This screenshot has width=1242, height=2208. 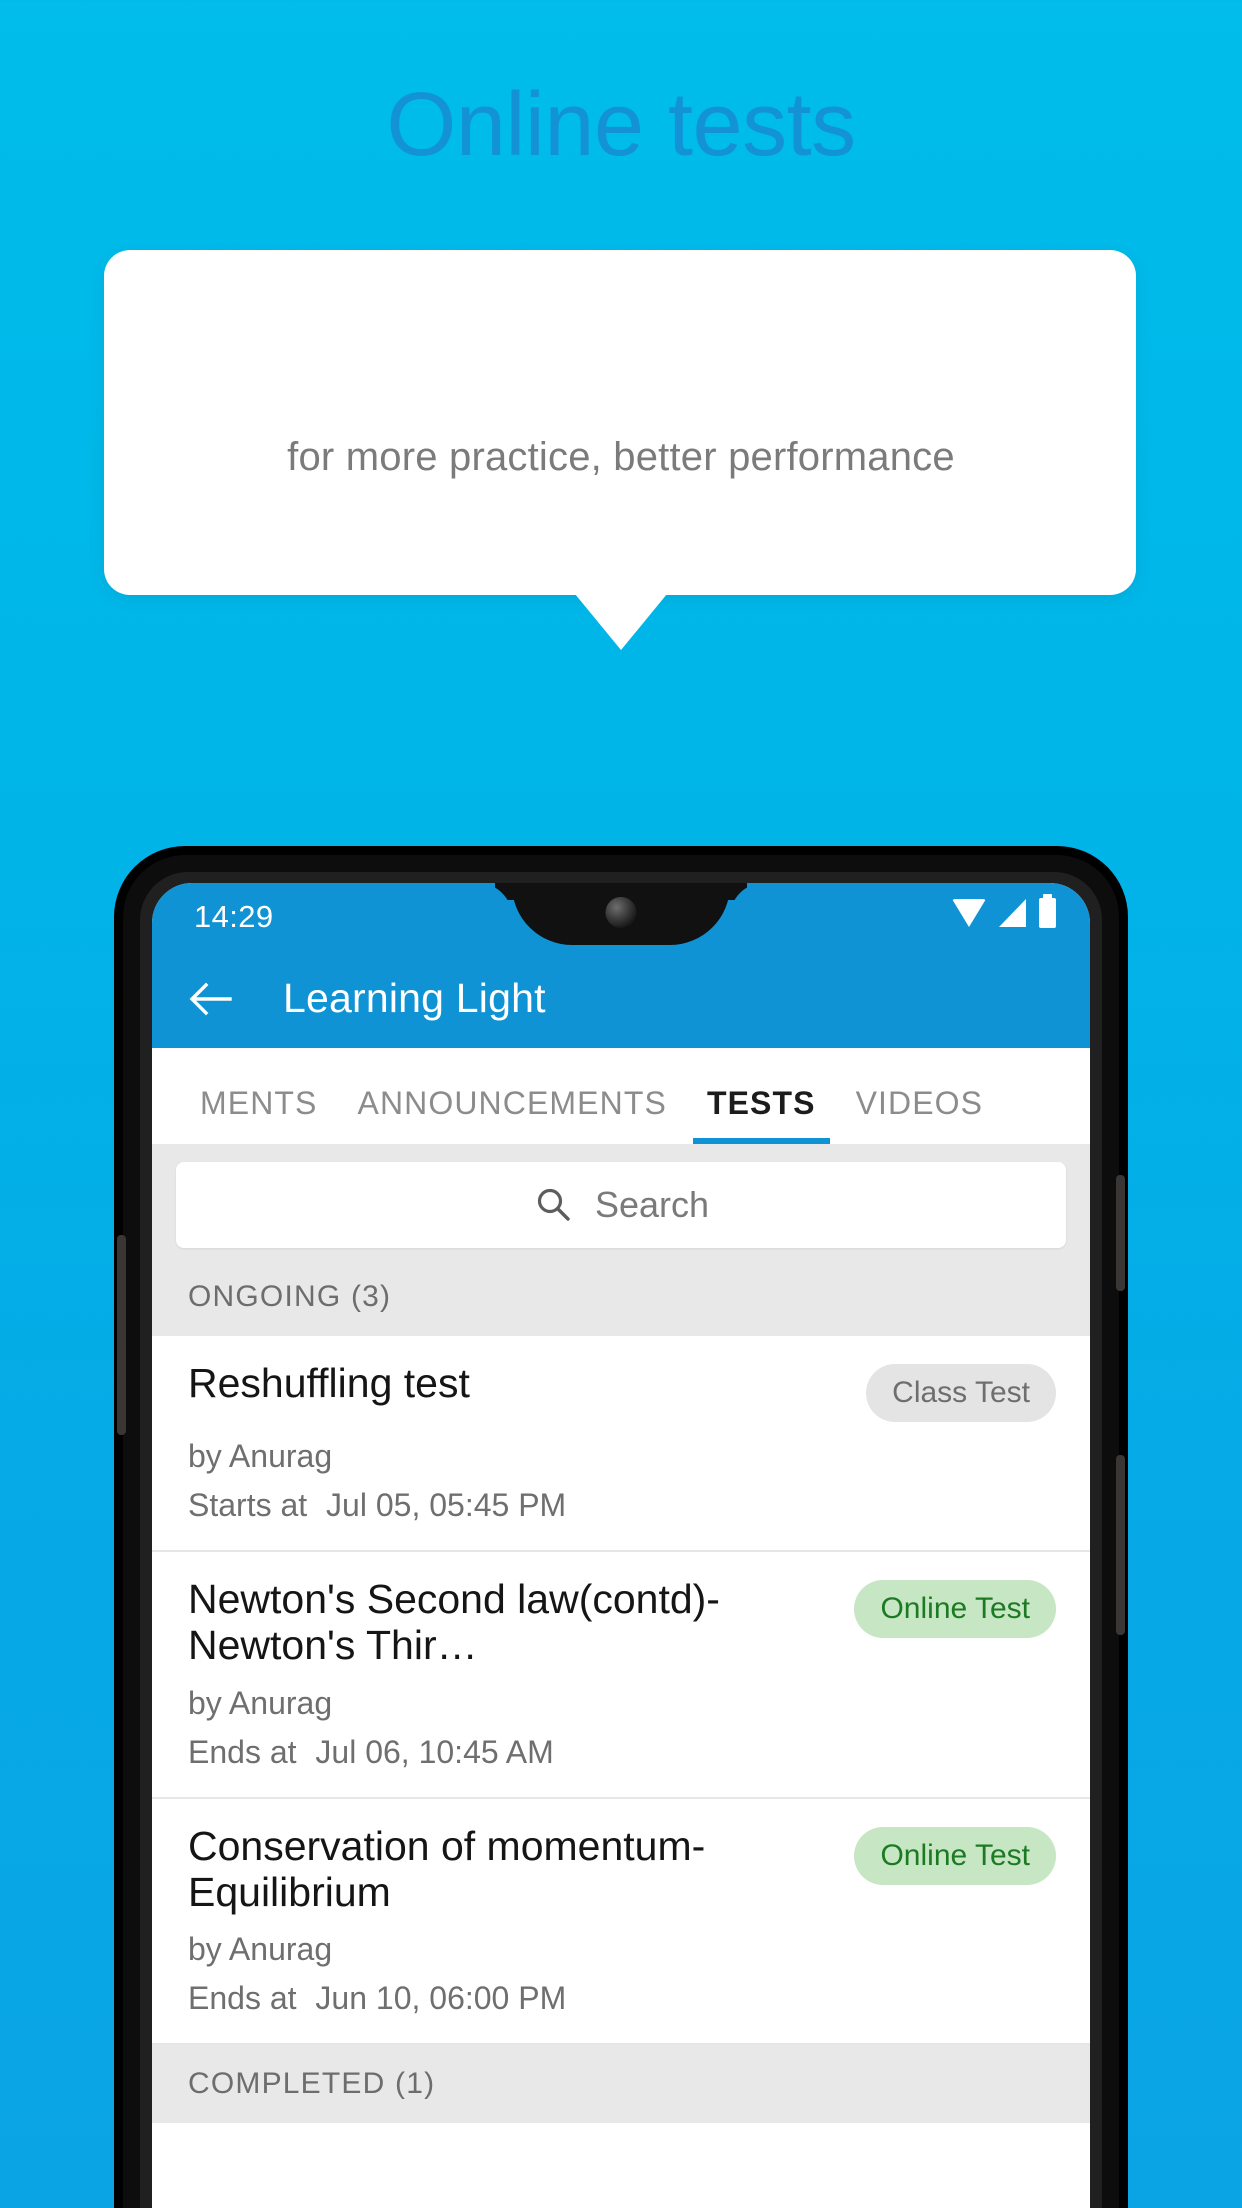 I want to click on test-row-top: Reshuffling test Class Test, so click(x=622, y=1391).